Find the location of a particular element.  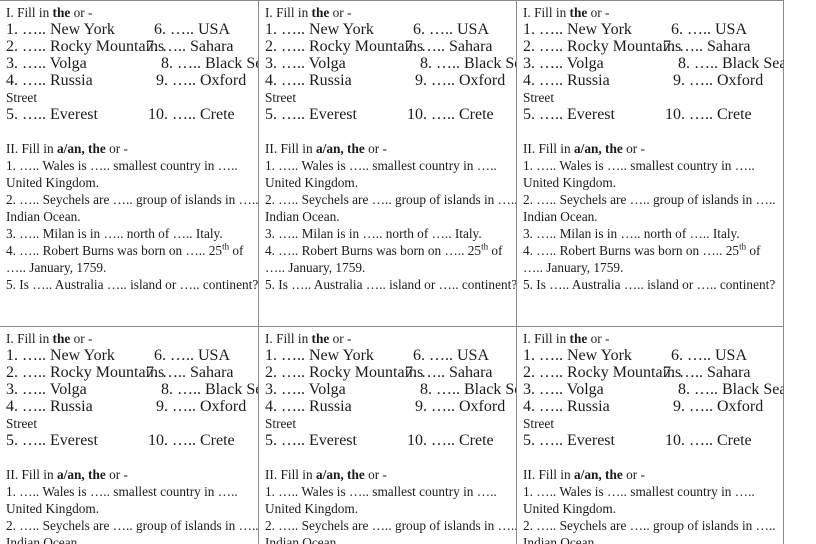

question-item: 10. ….. Crete is located at coordinates (191, 440).